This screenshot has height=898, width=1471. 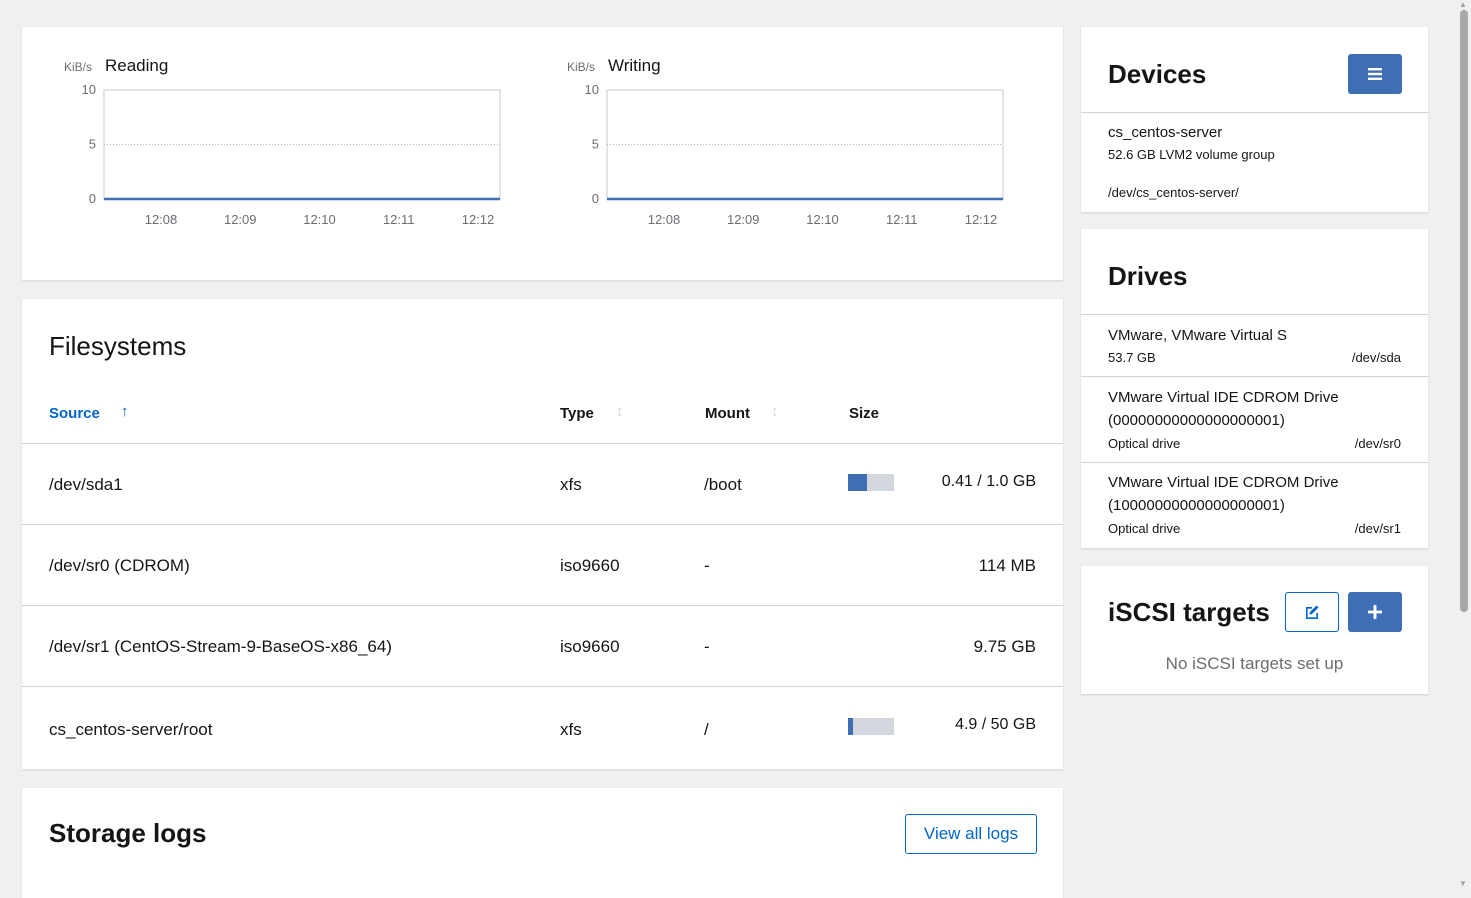 I want to click on device-path: /dev/cs_centos-server/, so click(x=1173, y=192).